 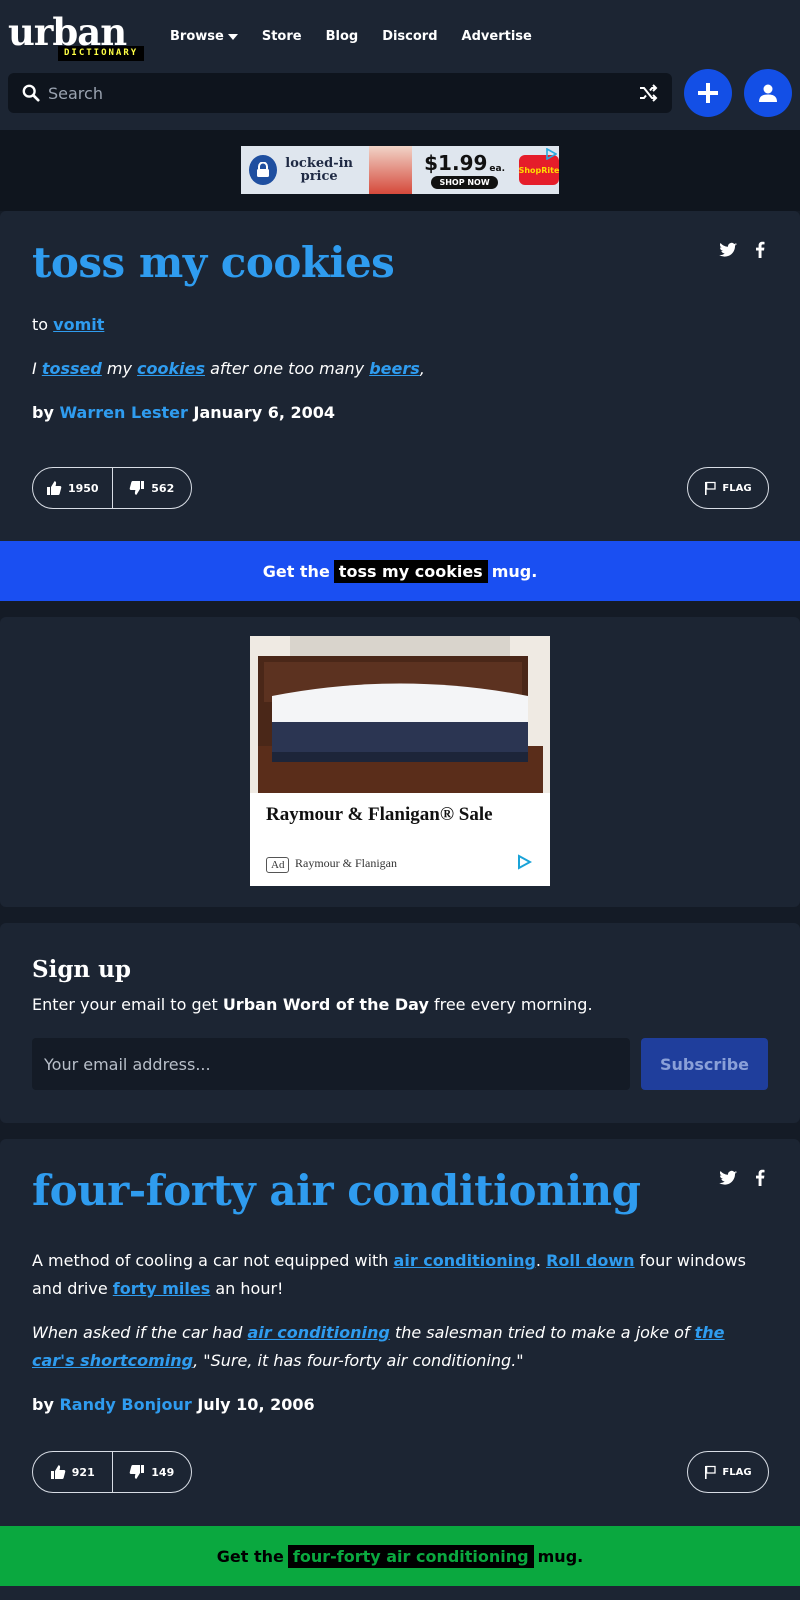 What do you see at coordinates (232, 37) in the screenshot?
I see `chevron-down-icon` at bounding box center [232, 37].